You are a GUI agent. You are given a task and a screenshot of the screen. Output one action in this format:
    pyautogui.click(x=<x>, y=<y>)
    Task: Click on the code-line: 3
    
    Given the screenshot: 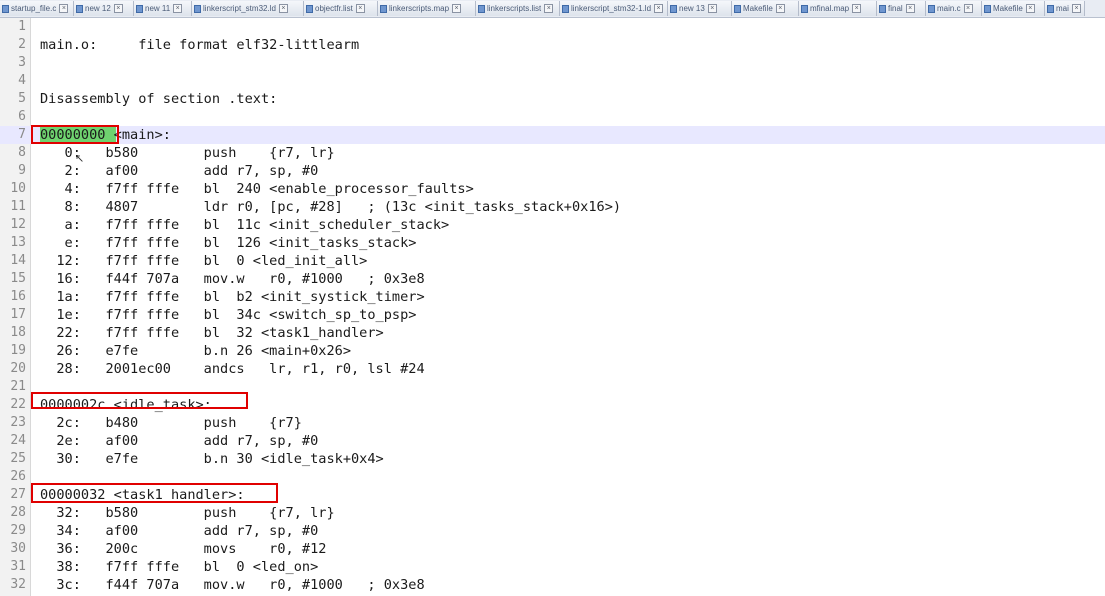 What is the action you would take?
    pyautogui.click(x=552, y=63)
    